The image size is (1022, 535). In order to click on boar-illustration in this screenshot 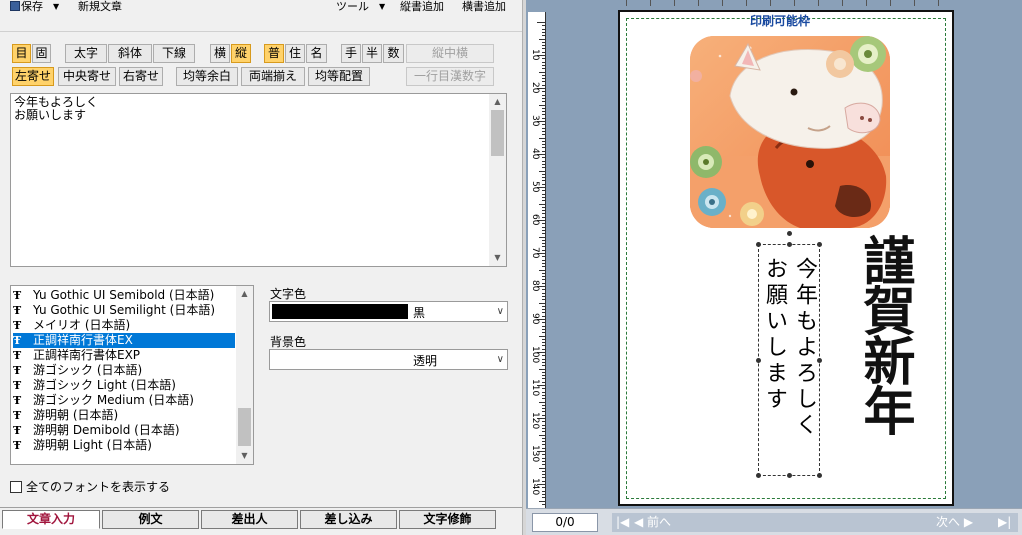, I will do `click(790, 132)`.